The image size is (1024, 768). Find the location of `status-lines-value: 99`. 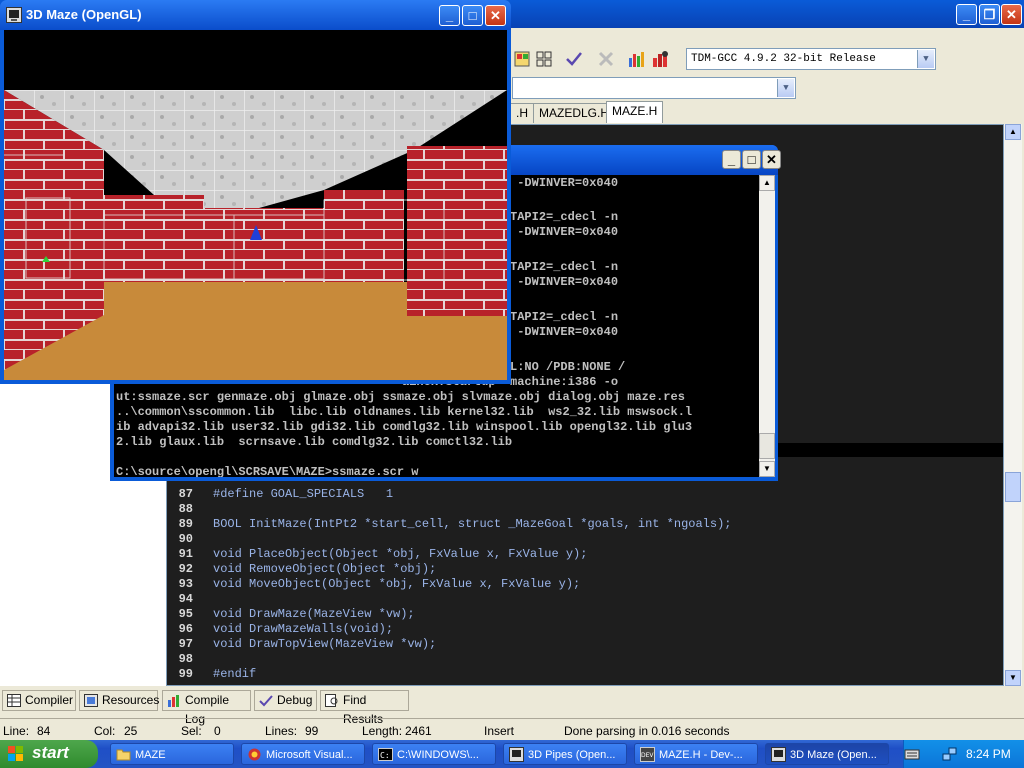

status-lines-value: 99 is located at coordinates (312, 731).